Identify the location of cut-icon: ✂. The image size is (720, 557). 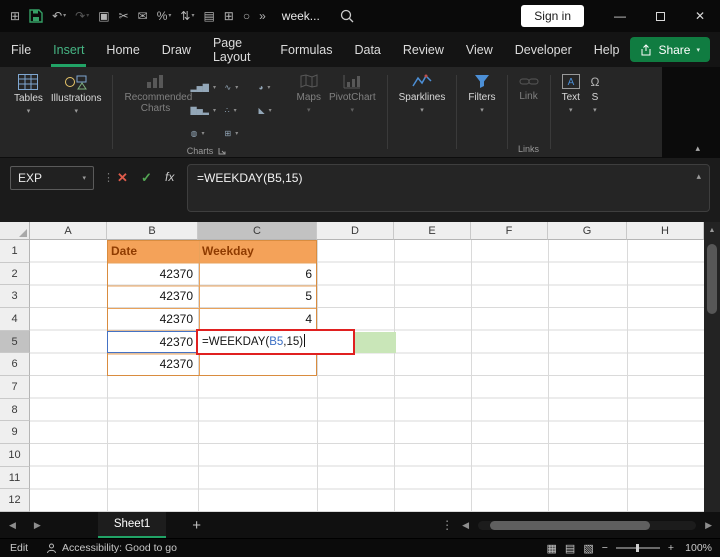
(124, 16).